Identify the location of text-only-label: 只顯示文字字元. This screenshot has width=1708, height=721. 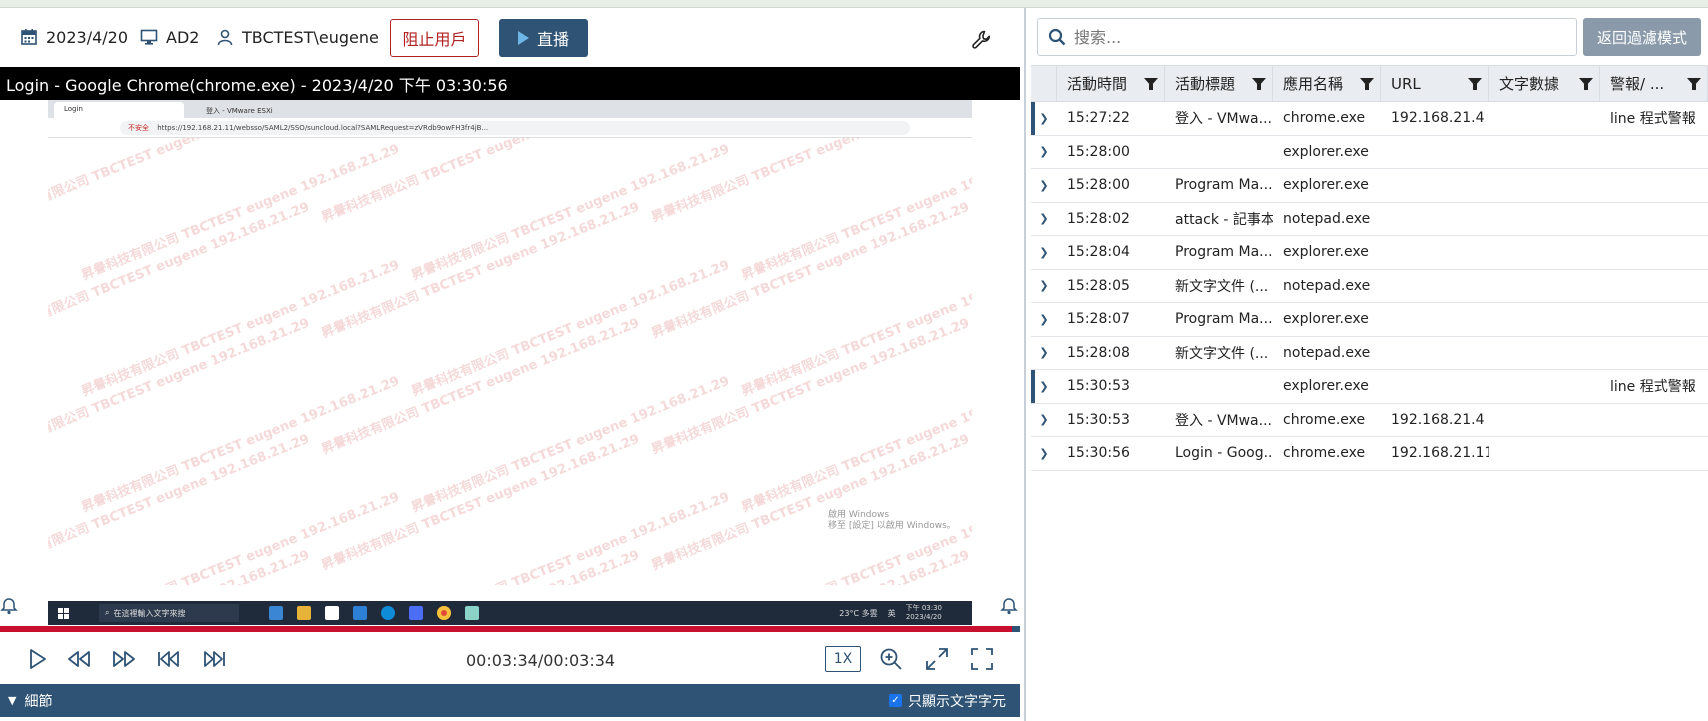
(957, 701).